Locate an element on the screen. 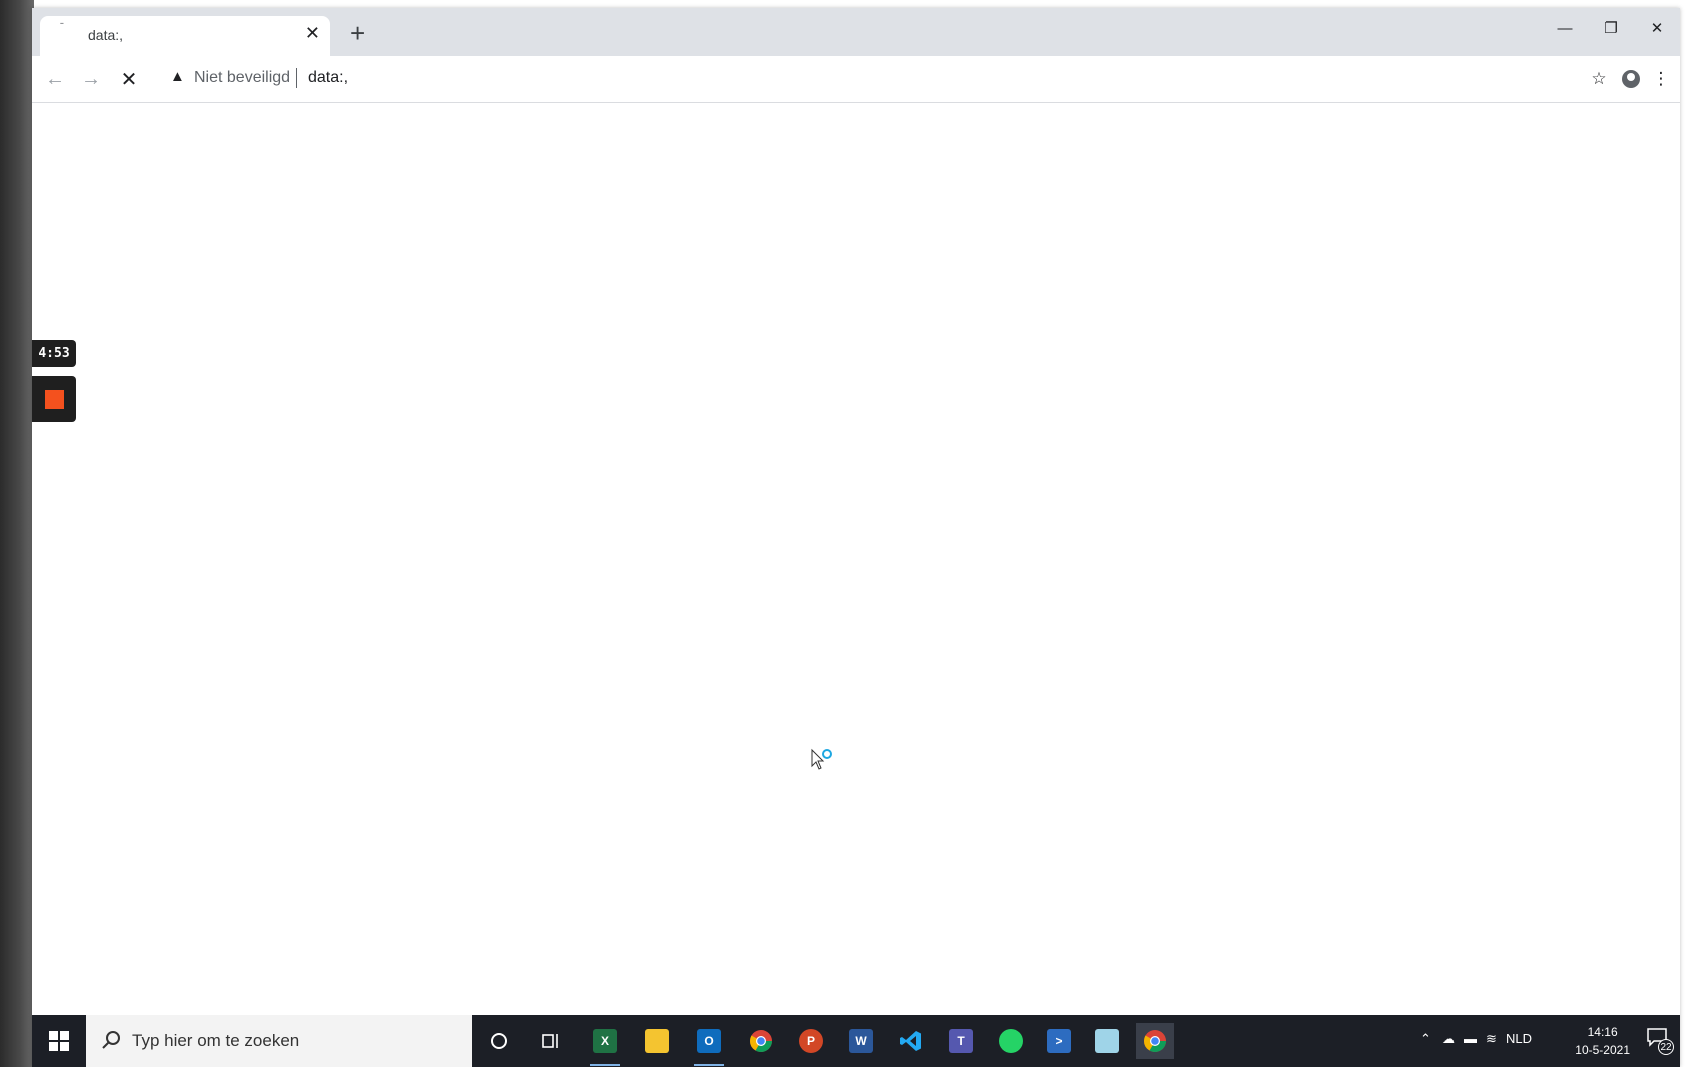 The image size is (1685, 1067). stop-icon is located at coordinates (54, 399).